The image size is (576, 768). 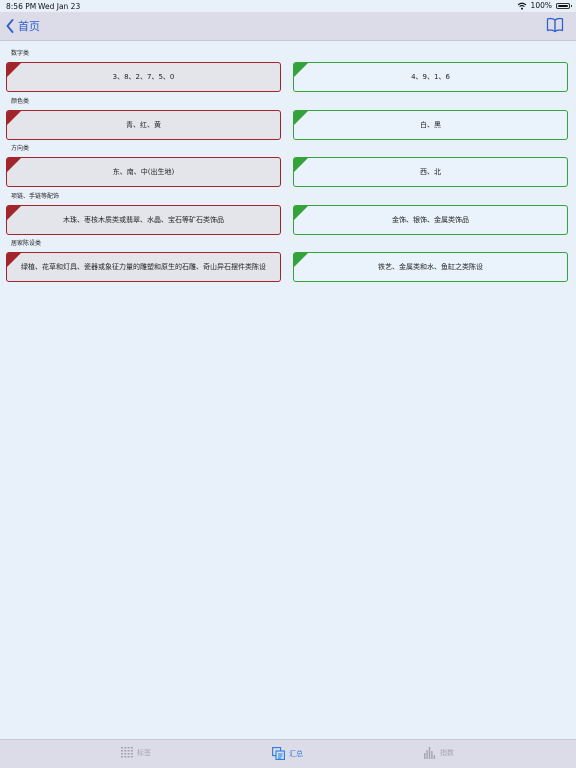 I want to click on tab-summary: 汇总, so click(x=287, y=753).